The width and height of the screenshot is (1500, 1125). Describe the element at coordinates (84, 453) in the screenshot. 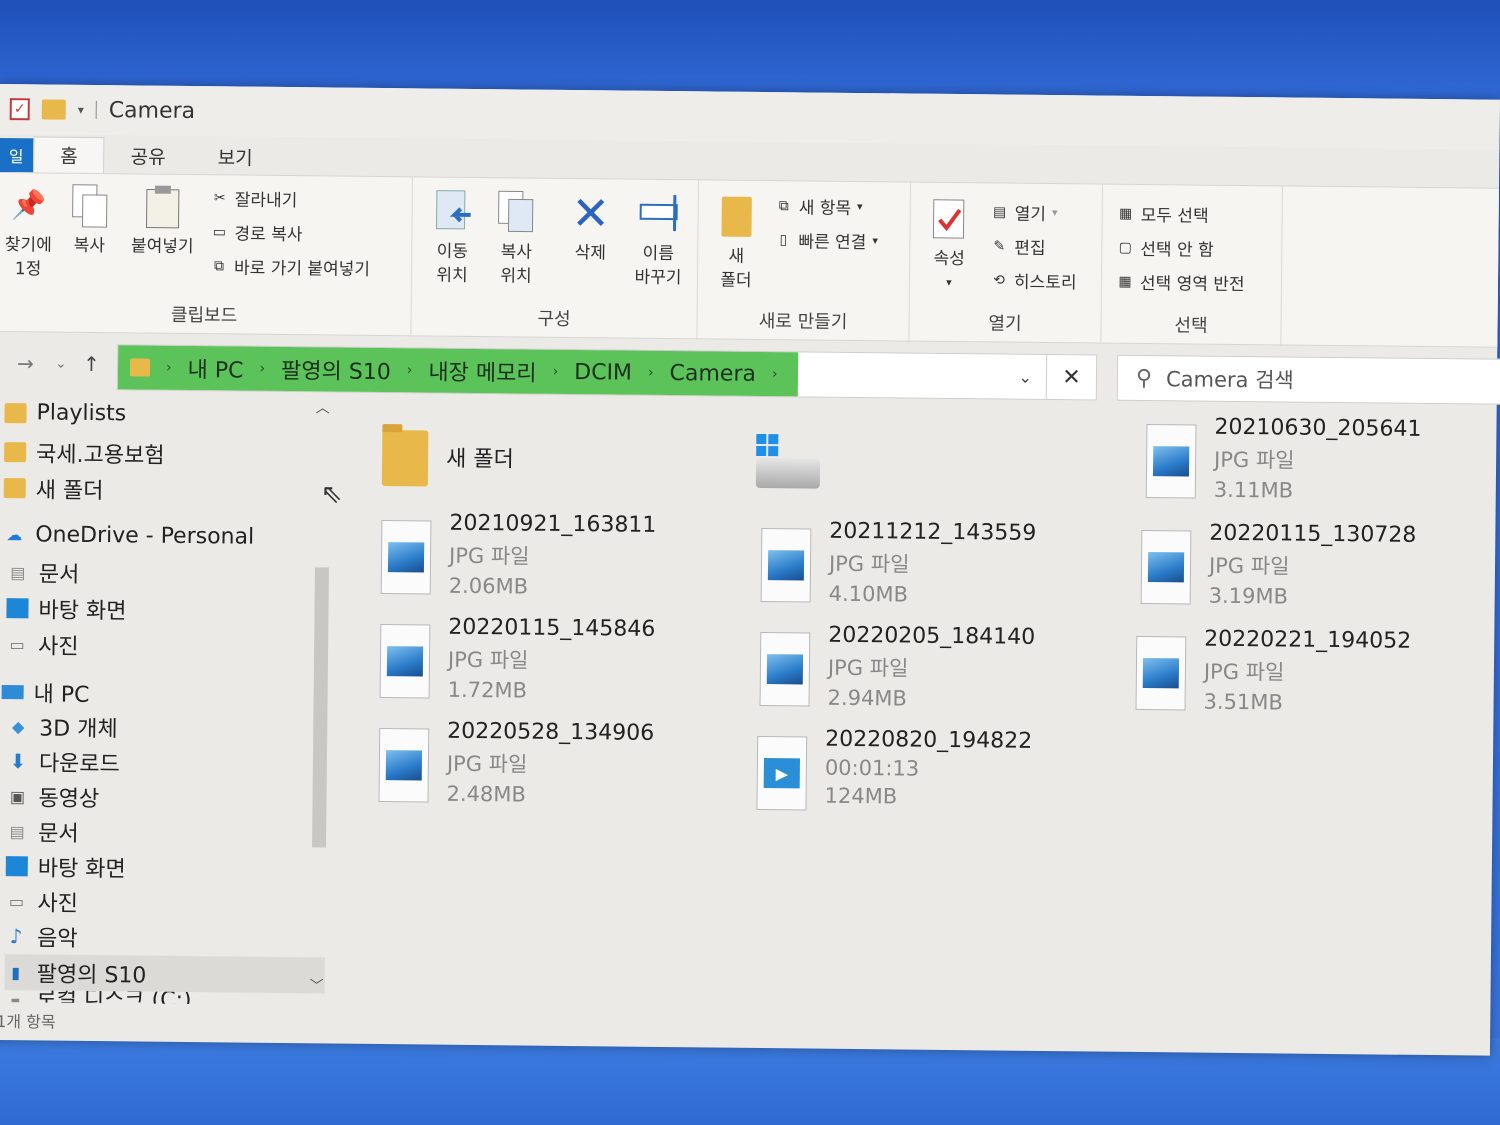

I see `sidebar-item-tax-insurance: 국세.고용보험` at that location.